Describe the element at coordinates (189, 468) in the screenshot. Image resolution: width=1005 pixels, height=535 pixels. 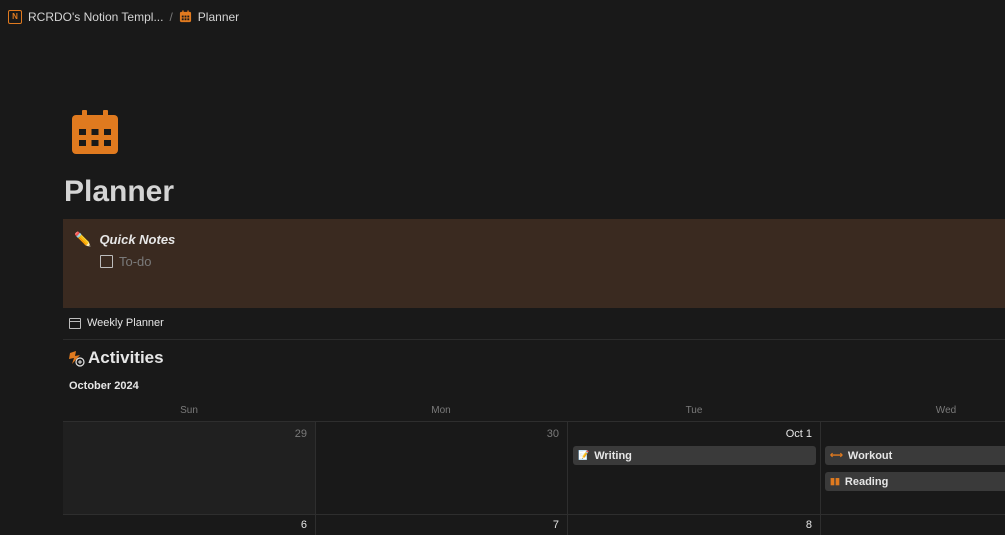
I see `calendar-cell: 29` at that location.